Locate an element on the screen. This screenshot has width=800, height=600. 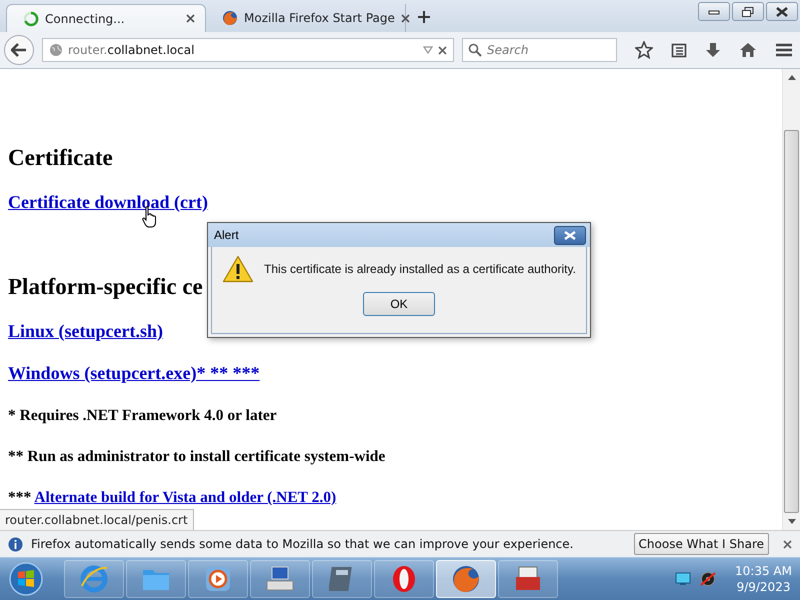
dropdown-arrow-icon is located at coordinates (428, 50).